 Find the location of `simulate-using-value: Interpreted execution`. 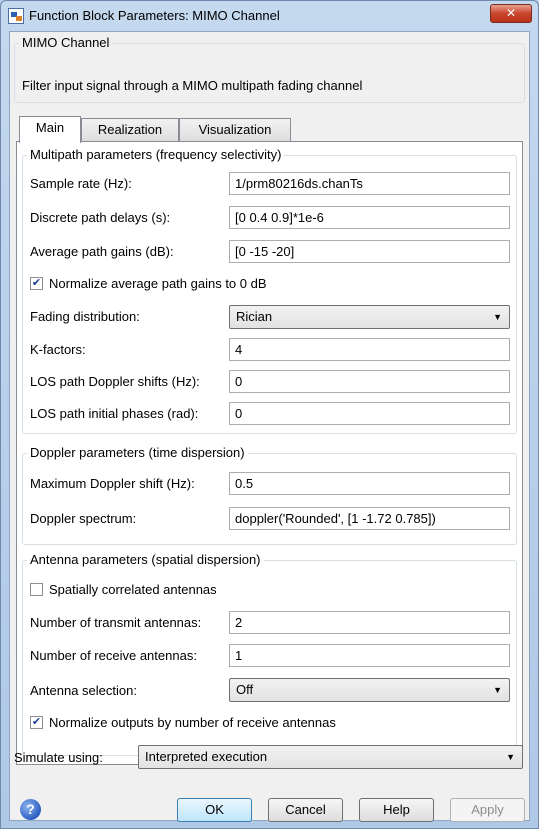

simulate-using-value: Interpreted execution is located at coordinates (206, 756).